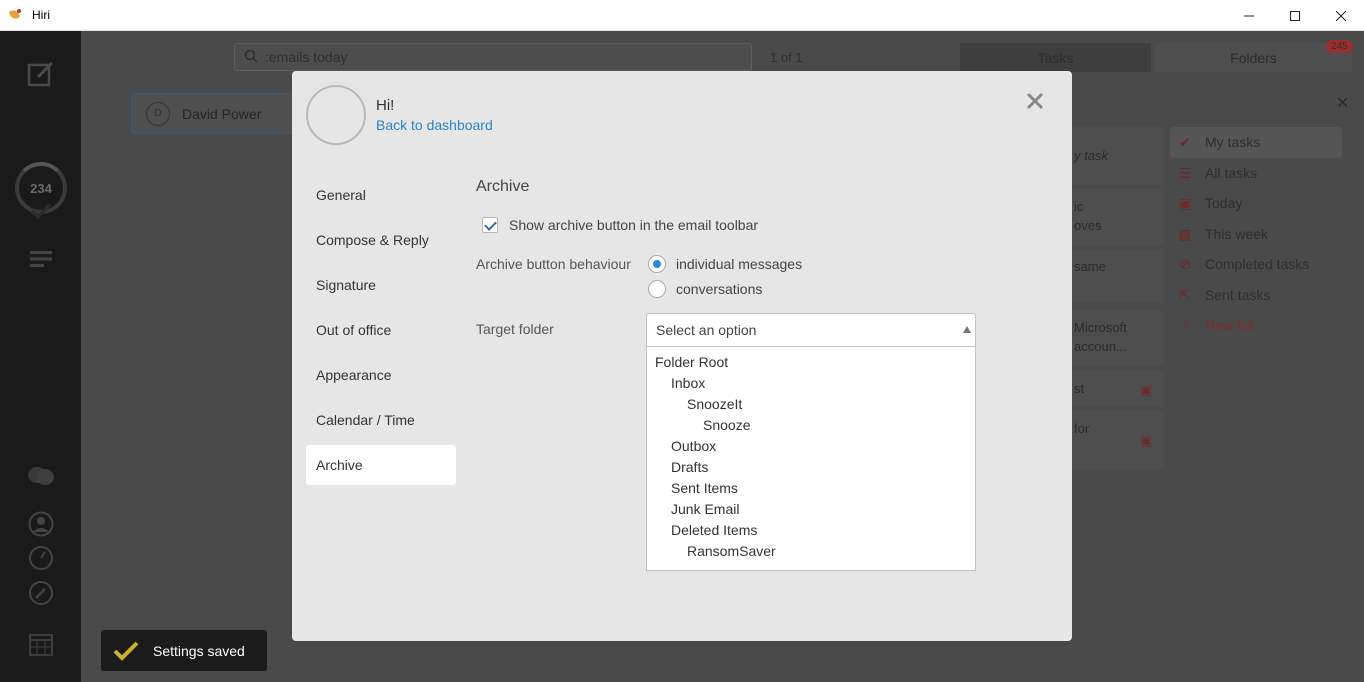 This screenshot has height=682, width=1364. Describe the element at coordinates (1185, 325) in the screenshot. I see `plus-icon: +` at that location.